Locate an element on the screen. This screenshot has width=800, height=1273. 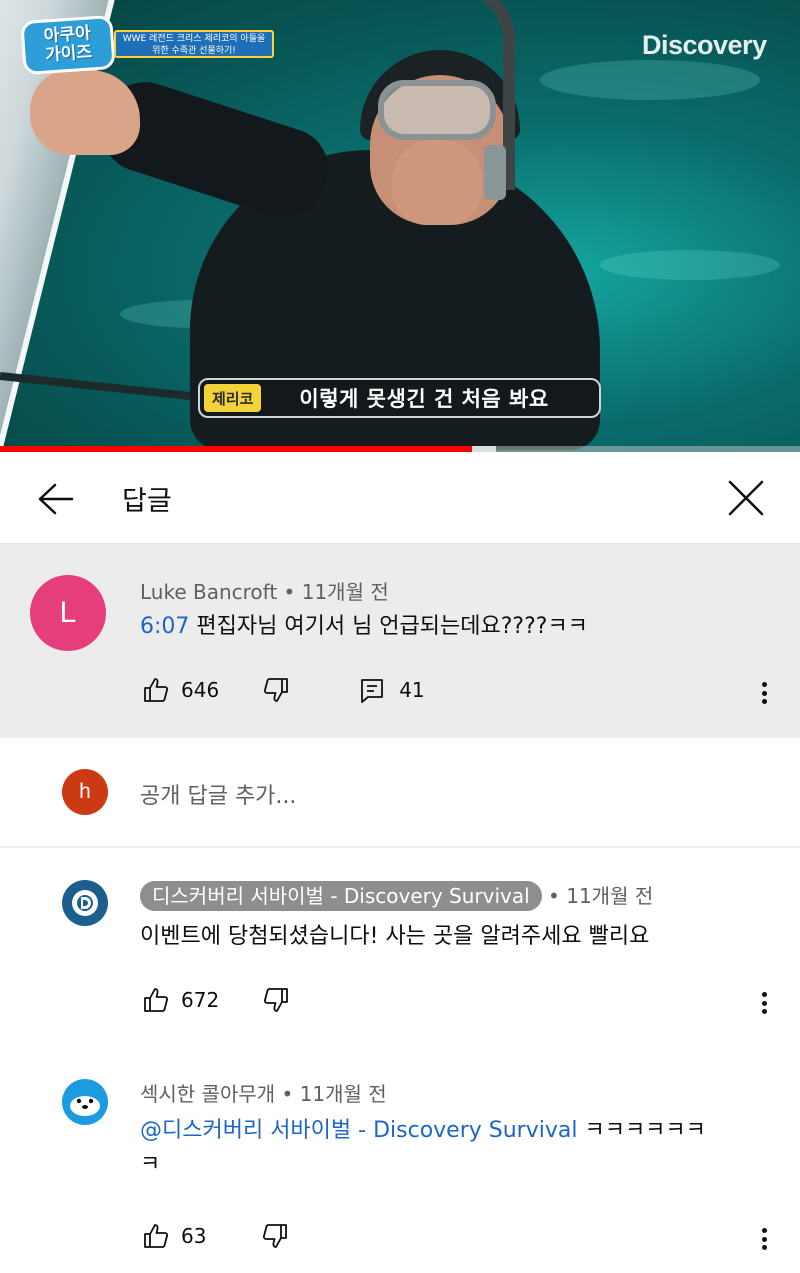
comment-actions: 646 41 is located at coordinates (284, 690).